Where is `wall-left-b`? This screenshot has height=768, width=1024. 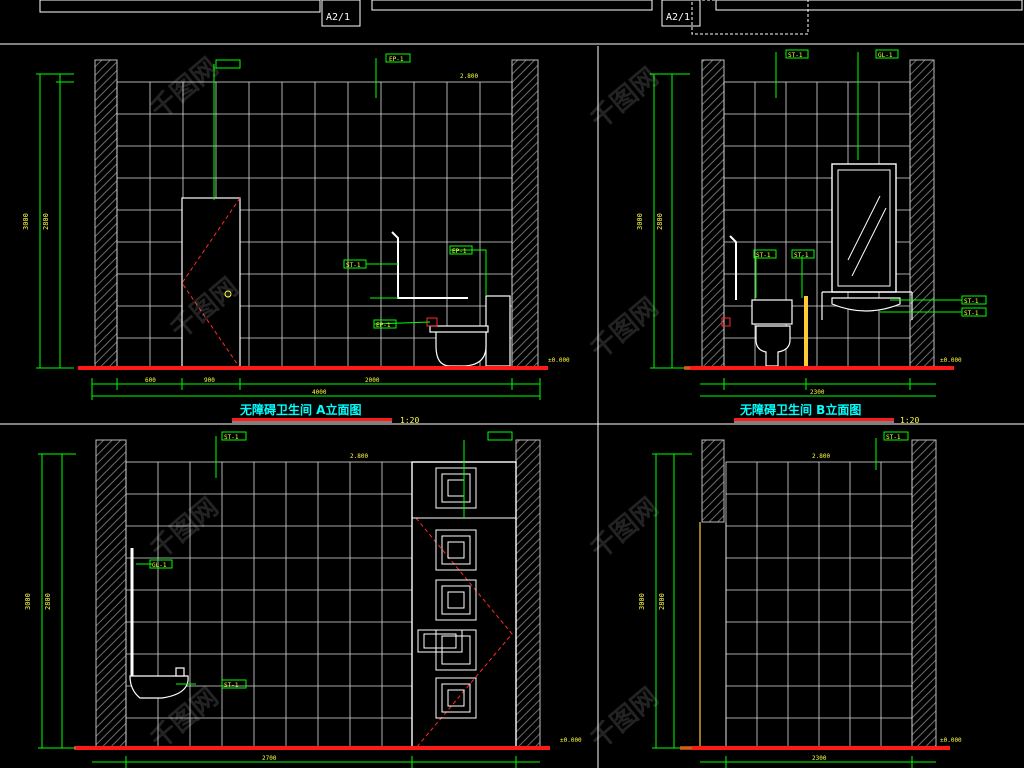
wall-left-b is located at coordinates (713, 214).